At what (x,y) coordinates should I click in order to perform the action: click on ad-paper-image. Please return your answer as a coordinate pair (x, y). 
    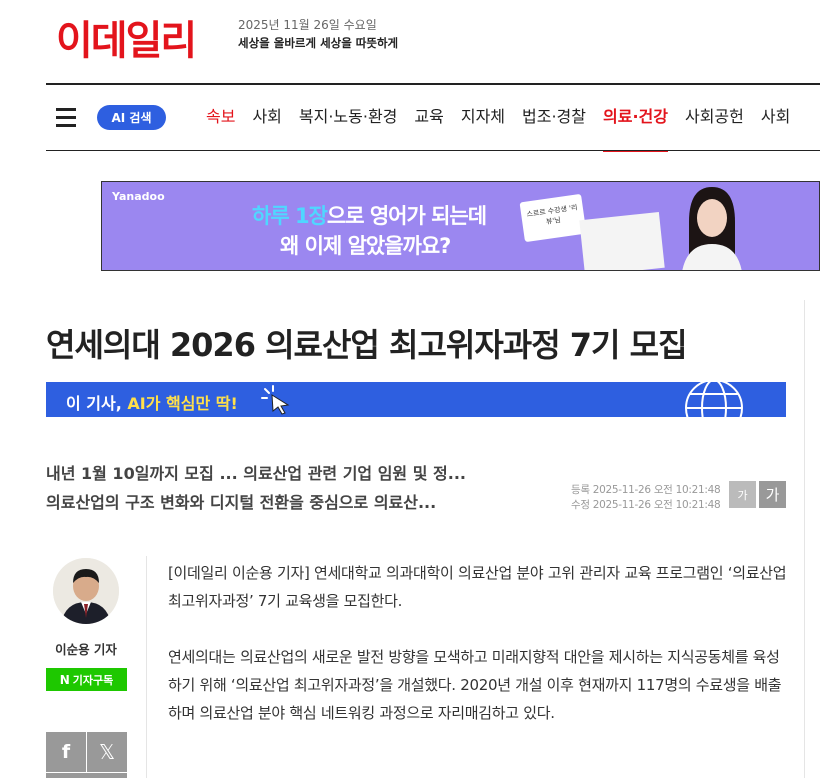
    Looking at the image, I should click on (622, 240).